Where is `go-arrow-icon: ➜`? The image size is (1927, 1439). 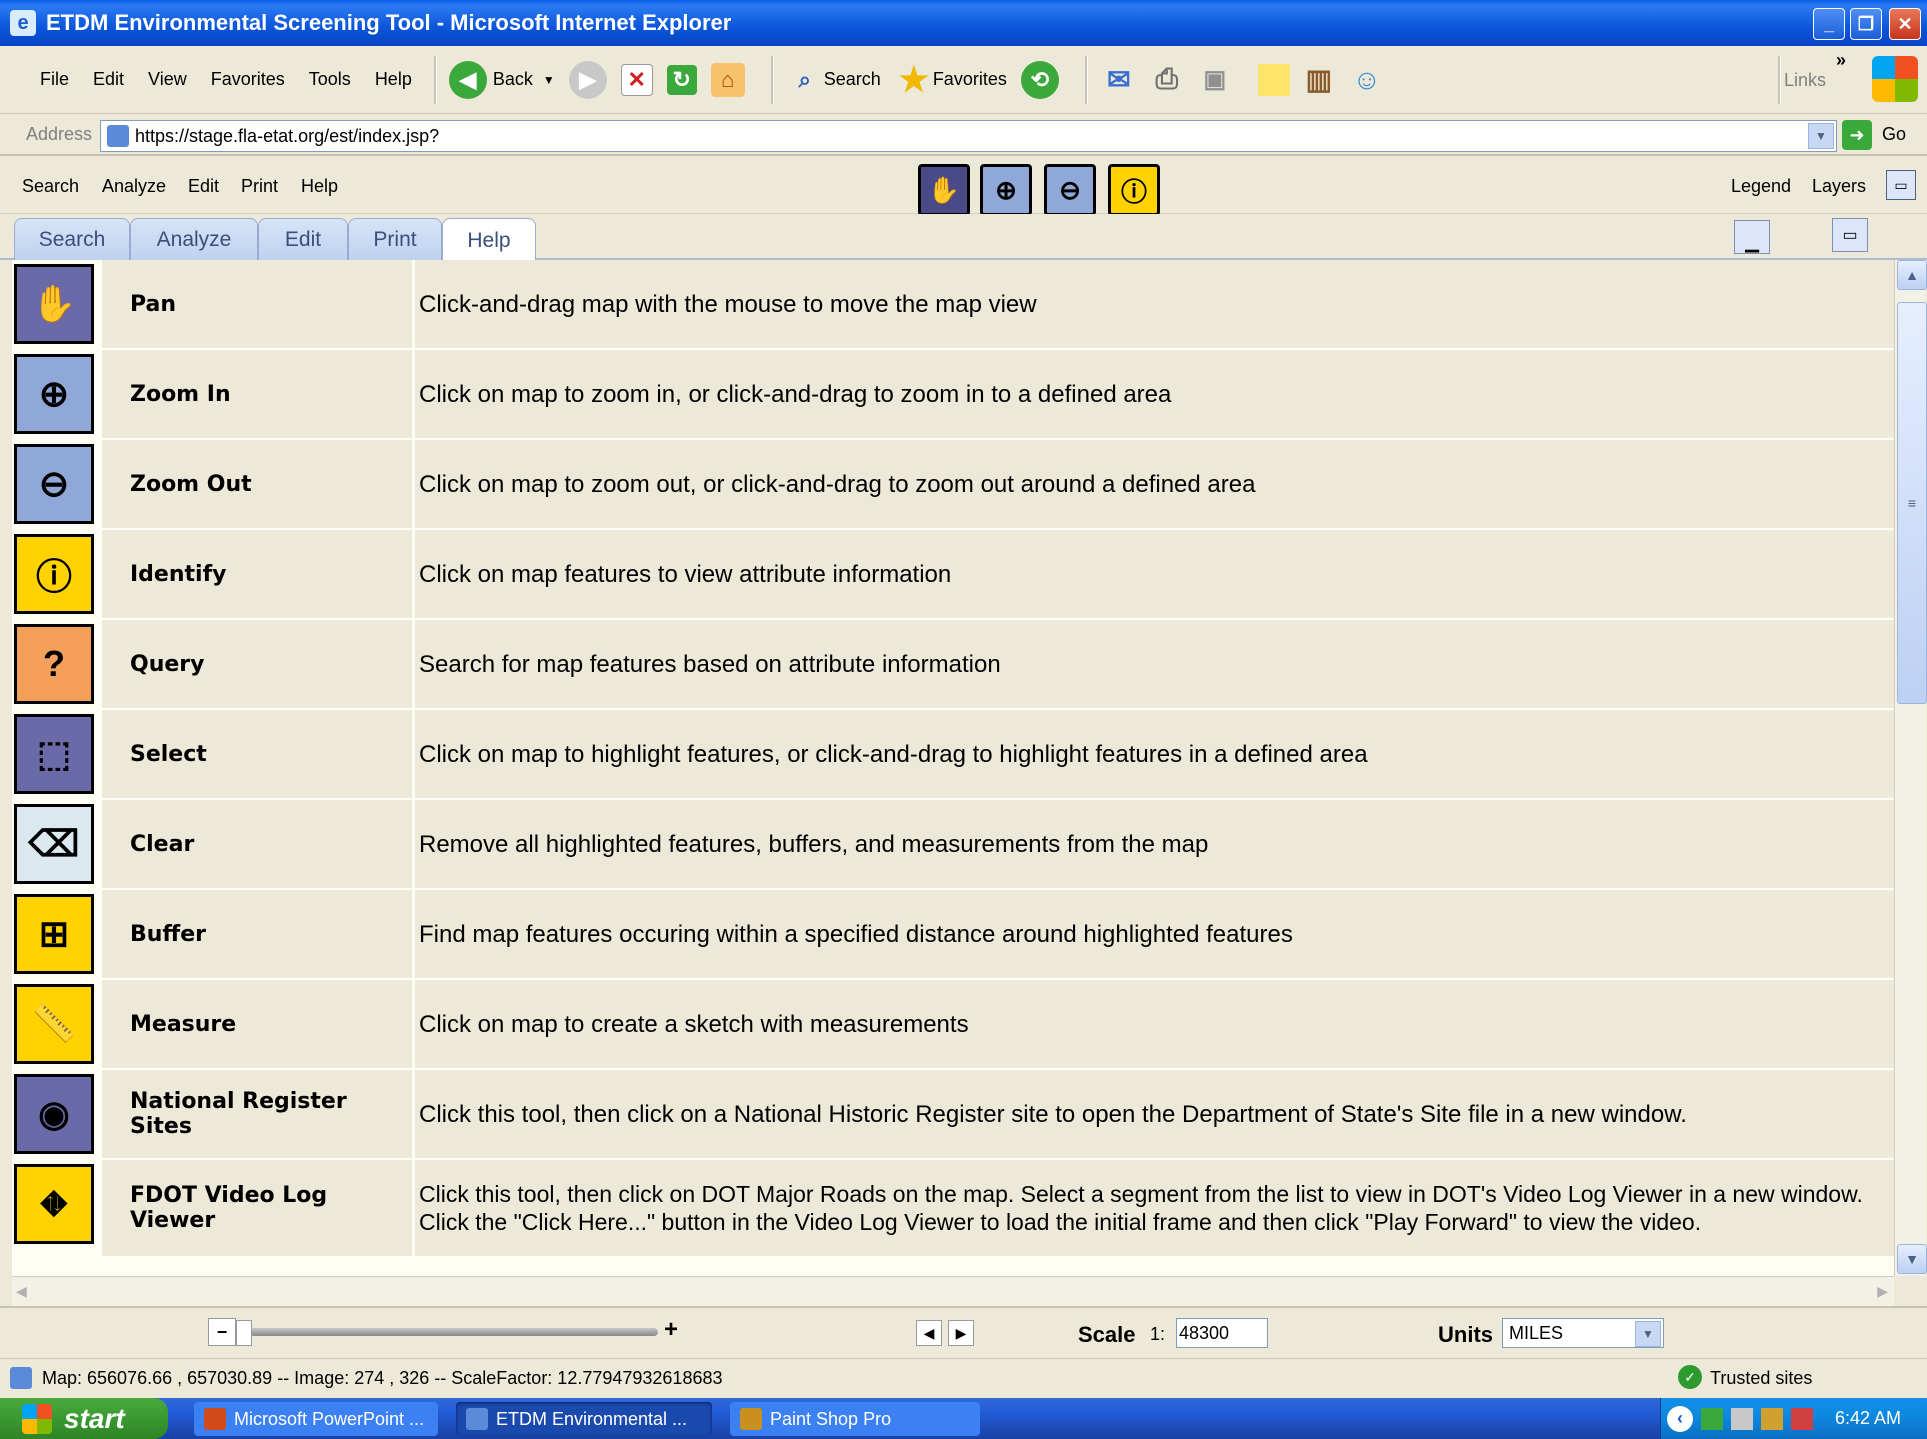
go-arrow-icon: ➜ is located at coordinates (1857, 135).